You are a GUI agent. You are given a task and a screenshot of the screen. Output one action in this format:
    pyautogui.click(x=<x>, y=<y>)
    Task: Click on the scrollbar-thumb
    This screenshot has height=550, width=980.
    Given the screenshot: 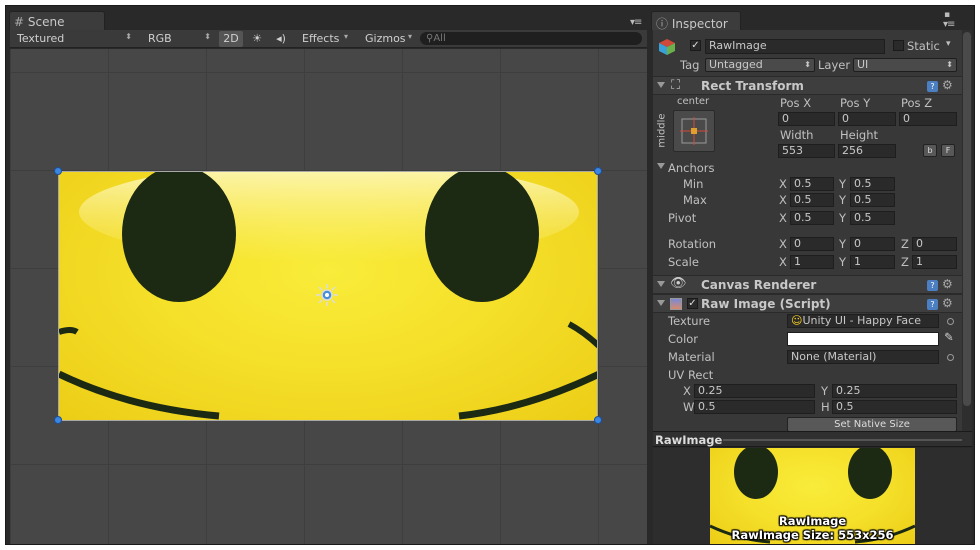 What is the action you would take?
    pyautogui.click(x=967, y=219)
    